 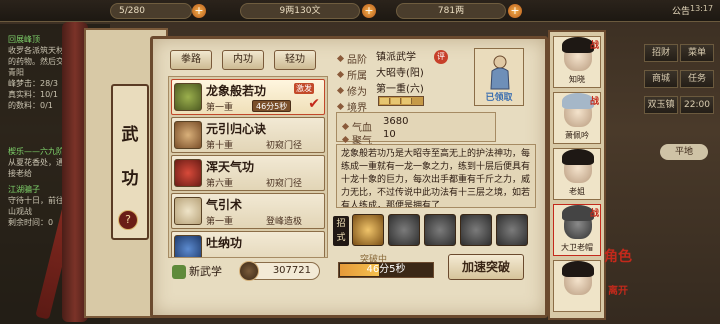 I want to click on skill-item: 吐纳功, so click(x=248, y=244).